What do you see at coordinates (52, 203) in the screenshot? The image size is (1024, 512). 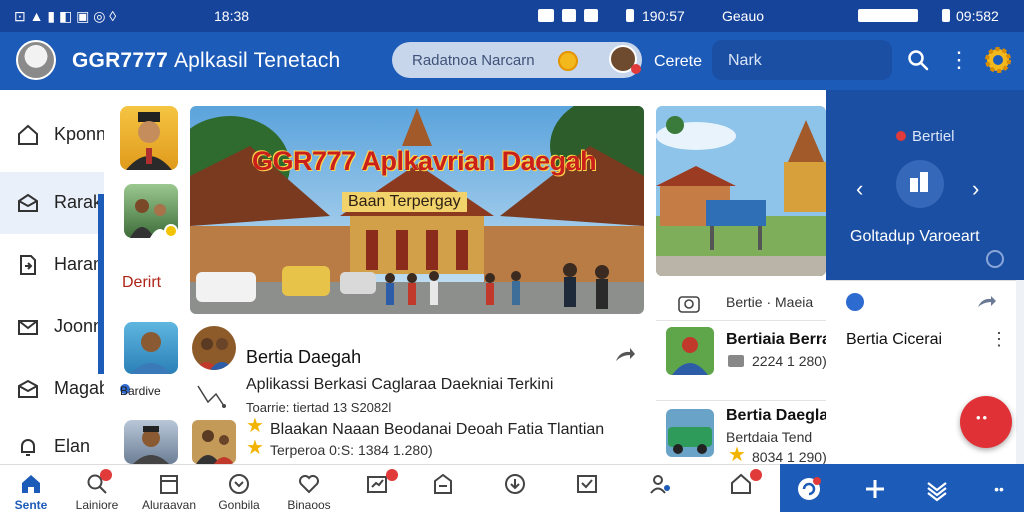 I see `sidebar-item-rarak: Rarak` at bounding box center [52, 203].